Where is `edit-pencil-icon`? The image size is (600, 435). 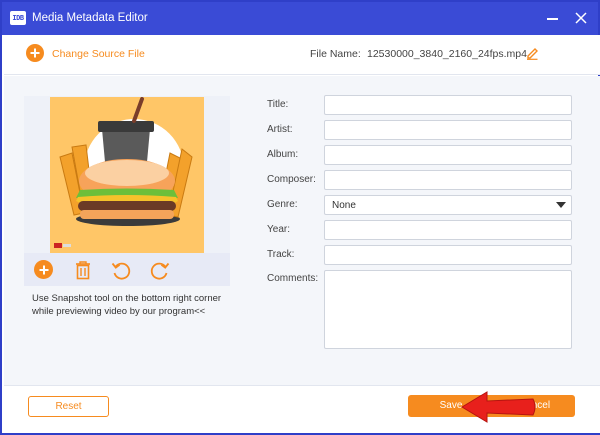
edit-pencil-icon is located at coordinates (532, 53).